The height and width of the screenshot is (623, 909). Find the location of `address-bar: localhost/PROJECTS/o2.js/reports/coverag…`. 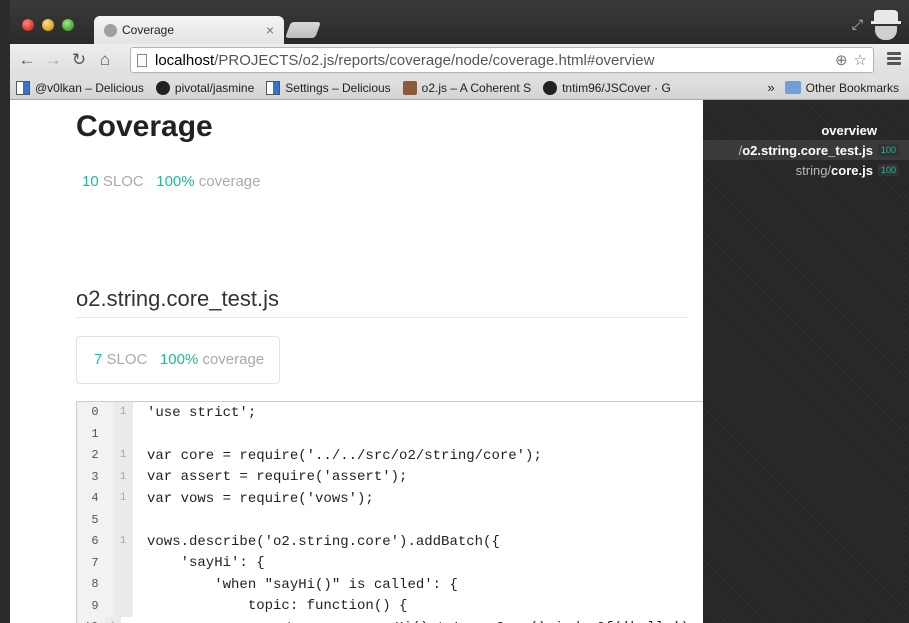

address-bar: localhost/PROJECTS/o2.js/reports/coverag… is located at coordinates (502, 60).